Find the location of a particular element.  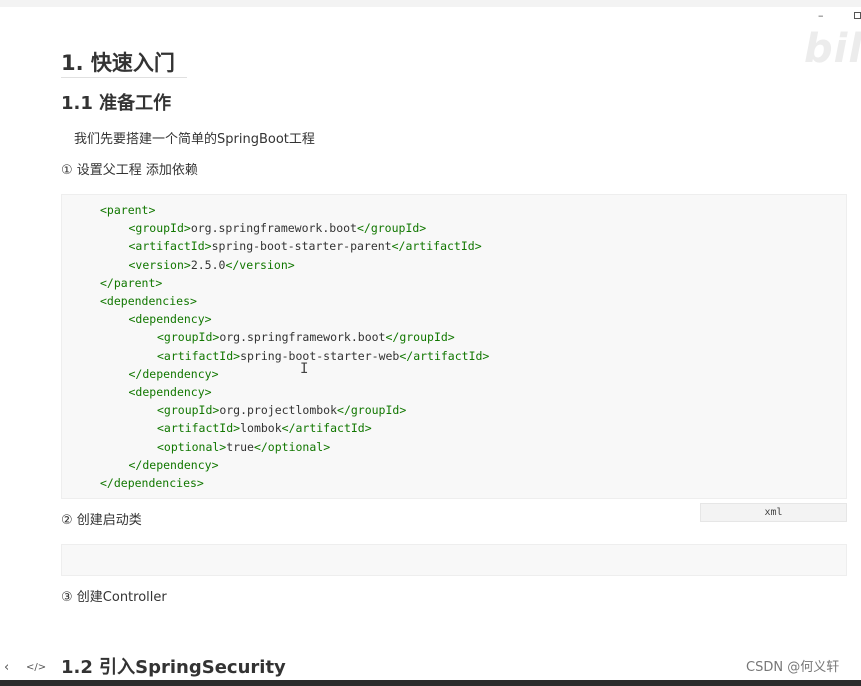

code-line: </parent> is located at coordinates (131, 283).